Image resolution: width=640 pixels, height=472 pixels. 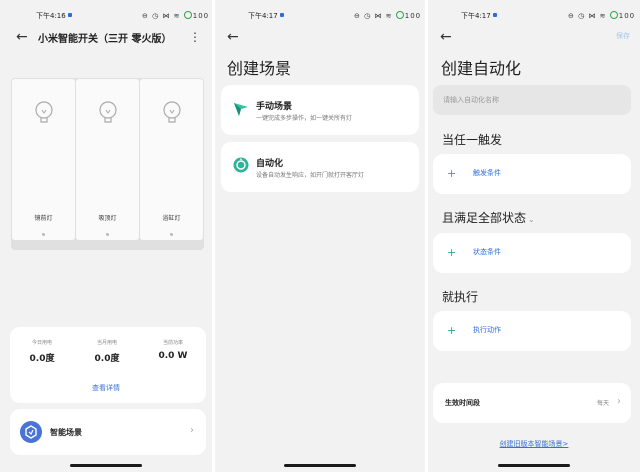 I want to click on stat-label: 今日用电, so click(x=41, y=343).